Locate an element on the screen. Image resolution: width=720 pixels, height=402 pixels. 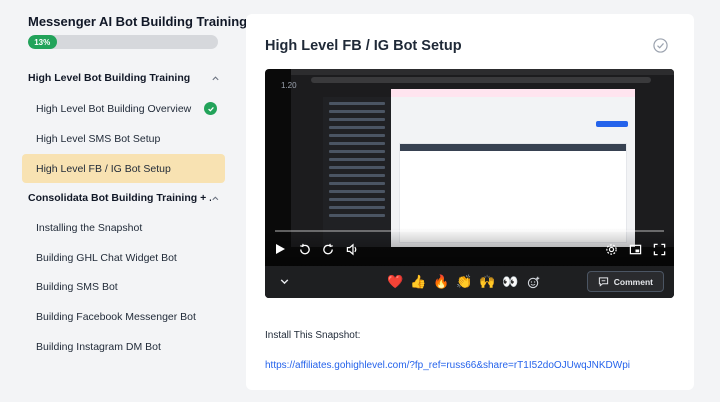
picture-in-picture-icon is located at coordinates (635, 249).